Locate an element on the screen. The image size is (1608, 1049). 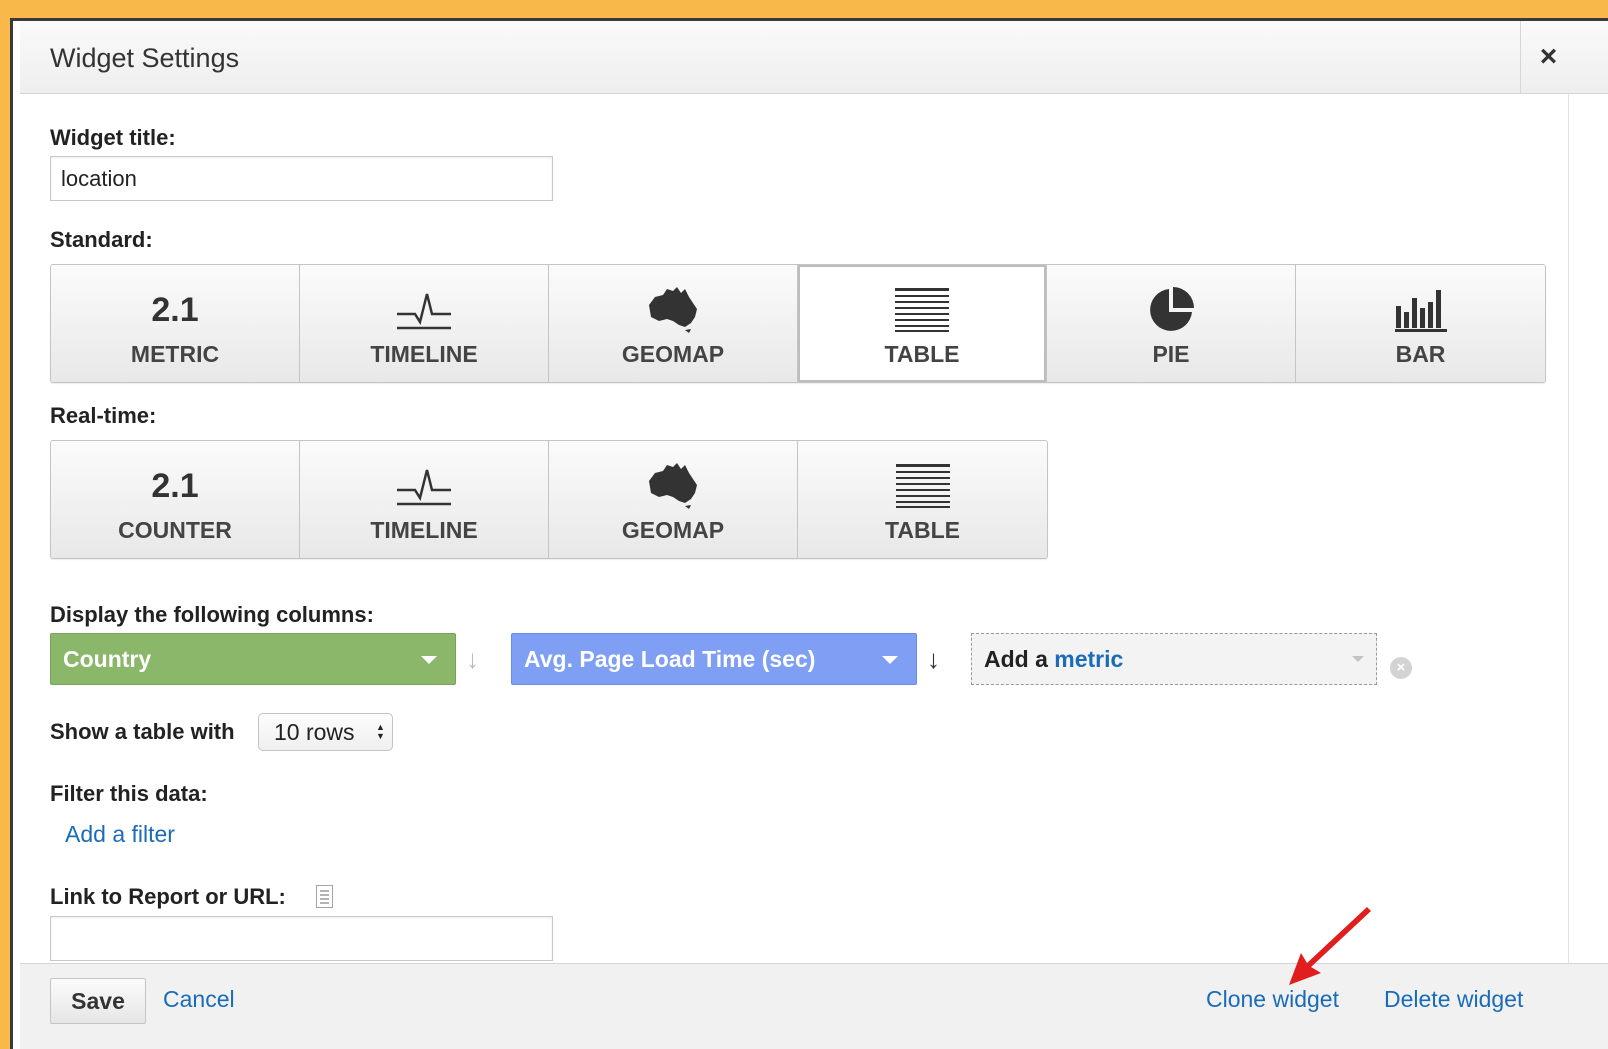
realtime-label: Real-time: is located at coordinates (103, 415).